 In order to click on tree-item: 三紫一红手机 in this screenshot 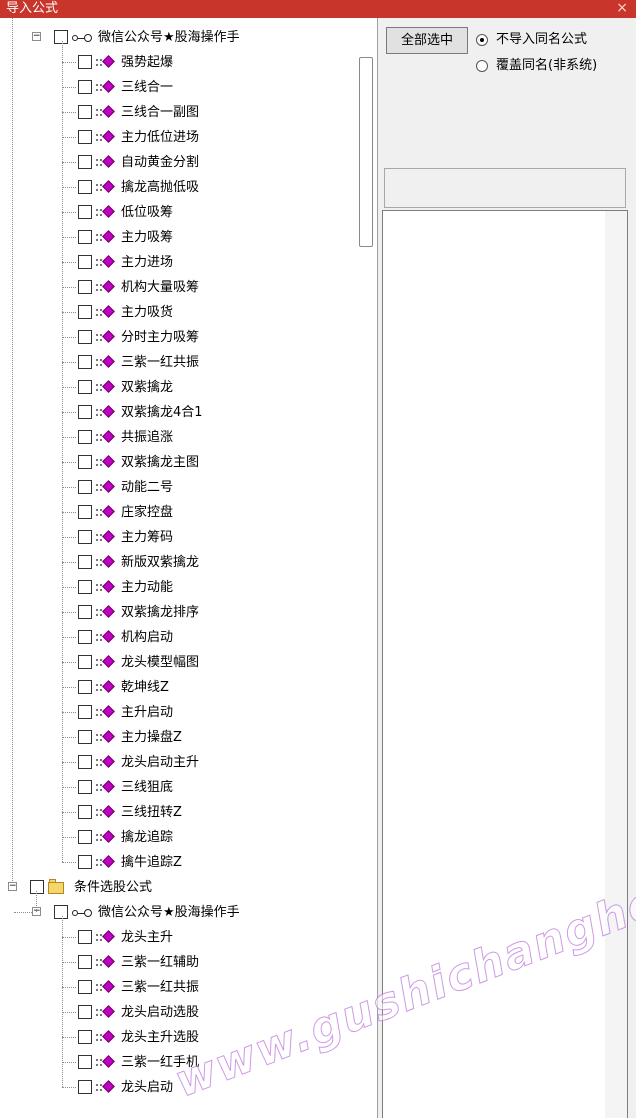, I will do `click(177, 1062)`.